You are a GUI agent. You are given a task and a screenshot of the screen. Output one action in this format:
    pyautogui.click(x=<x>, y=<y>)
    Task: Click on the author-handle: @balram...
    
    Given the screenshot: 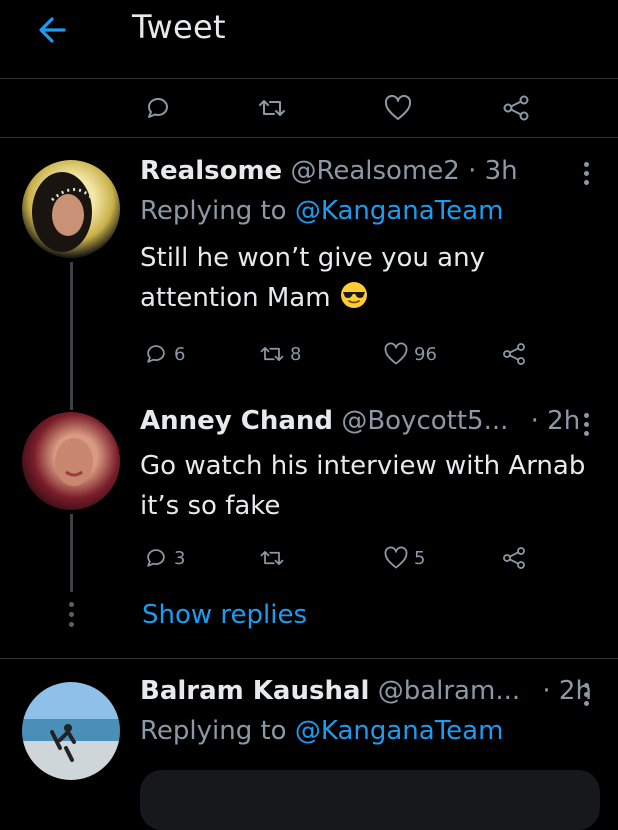 What is the action you would take?
    pyautogui.click(x=449, y=691)
    